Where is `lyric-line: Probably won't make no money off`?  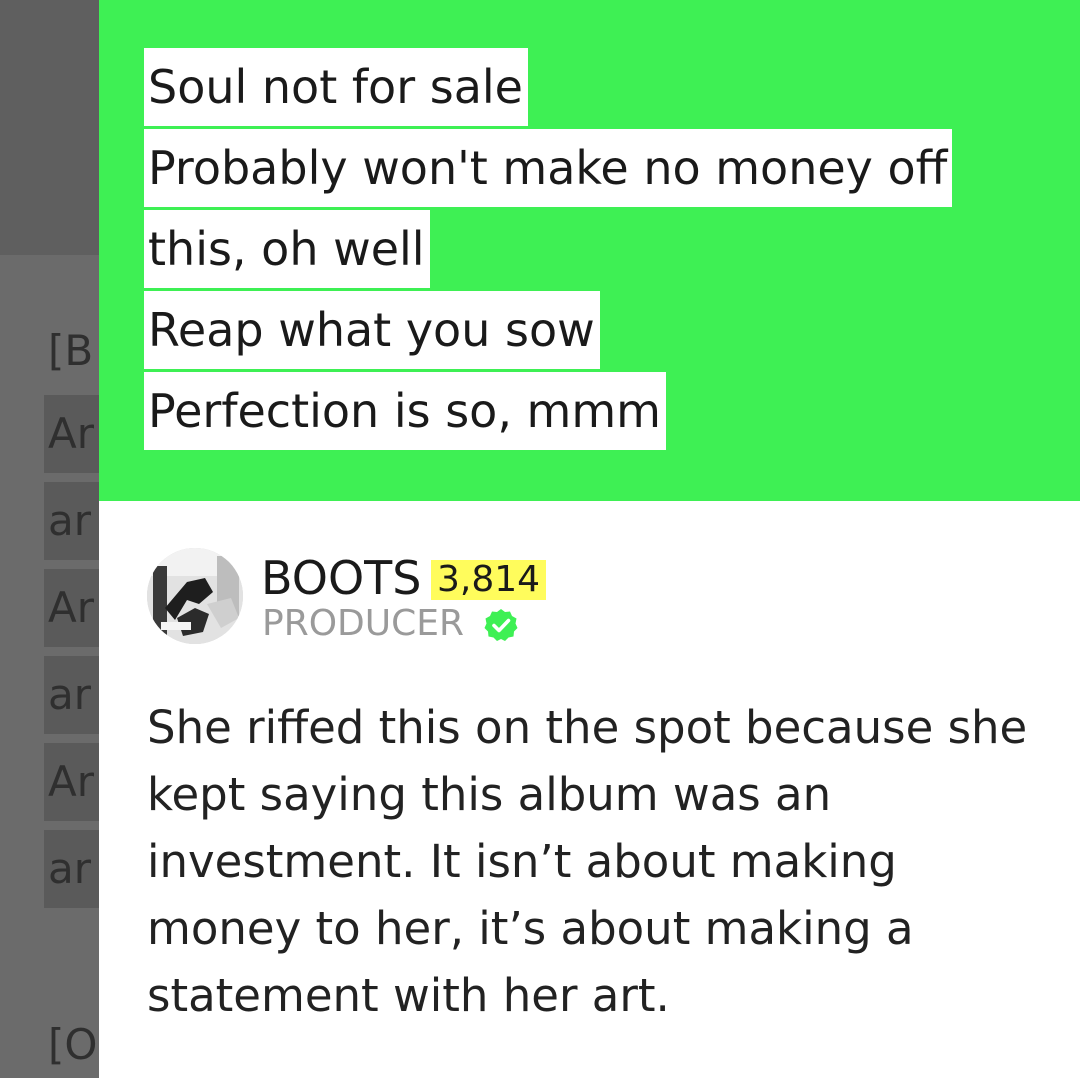 lyric-line: Probably won't make no money off is located at coordinates (548, 168).